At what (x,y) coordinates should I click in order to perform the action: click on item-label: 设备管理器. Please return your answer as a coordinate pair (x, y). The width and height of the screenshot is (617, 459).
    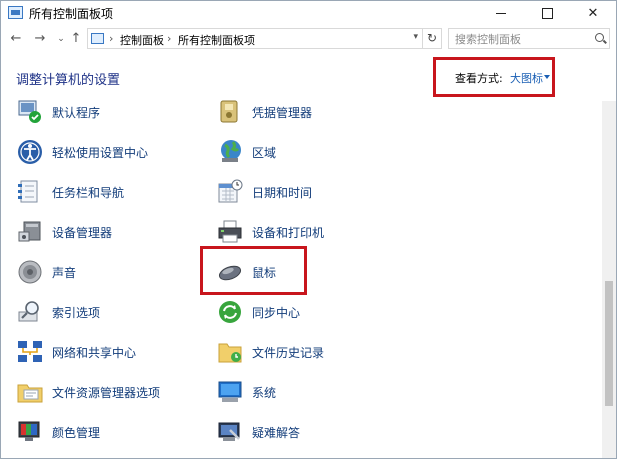
    Looking at the image, I should click on (82, 233).